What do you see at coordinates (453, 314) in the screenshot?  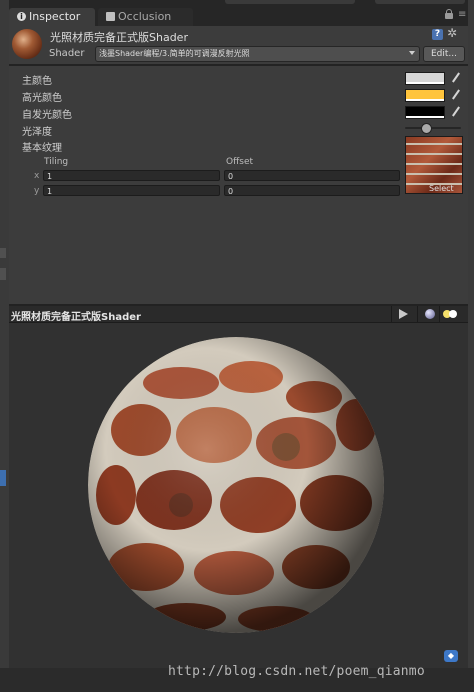 I see `preview-light-icon-secondary` at bounding box center [453, 314].